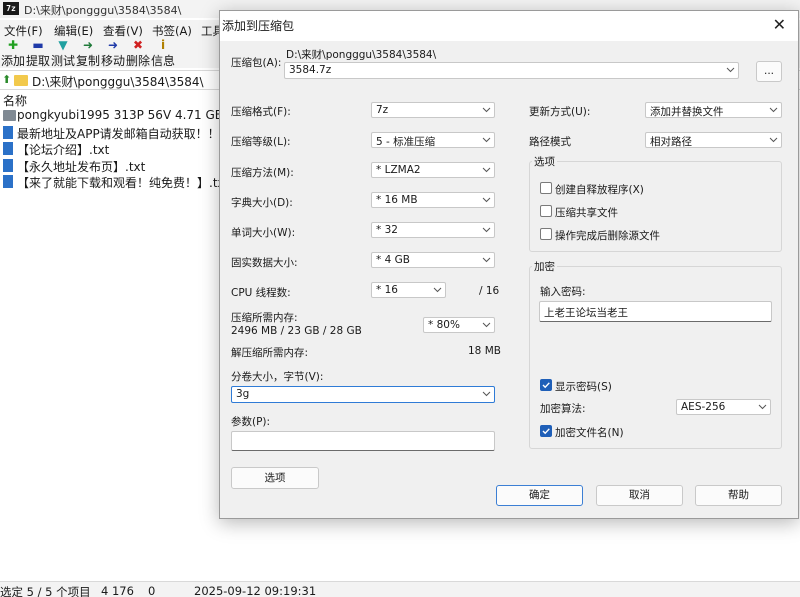 The image size is (800, 597). I want to click on move-label: 移动, so click(112, 61).